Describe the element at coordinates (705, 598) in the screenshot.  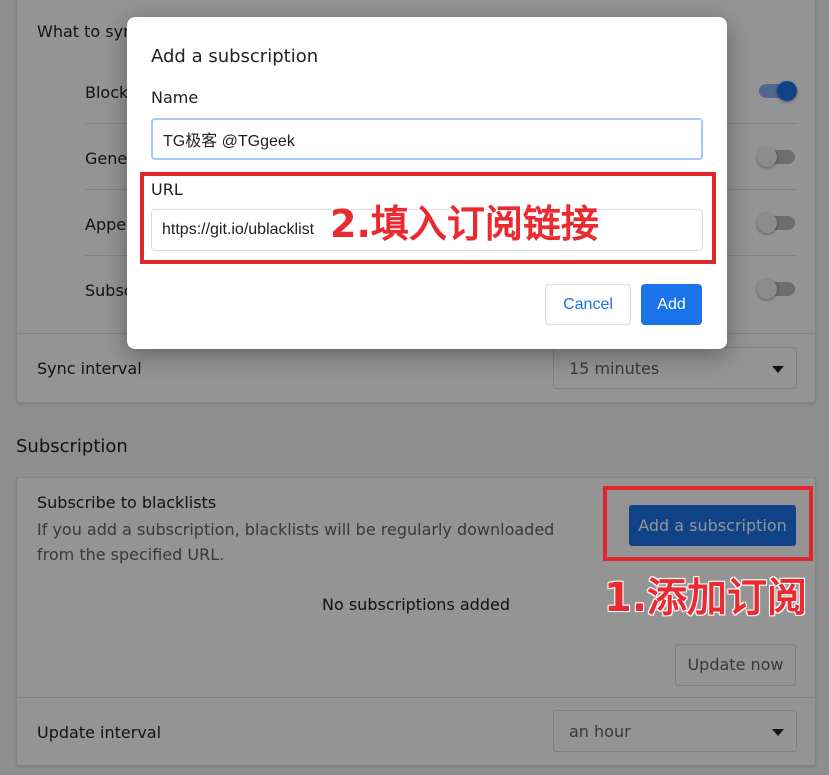
I see `step1-annotation: 1.添加订阅` at that location.